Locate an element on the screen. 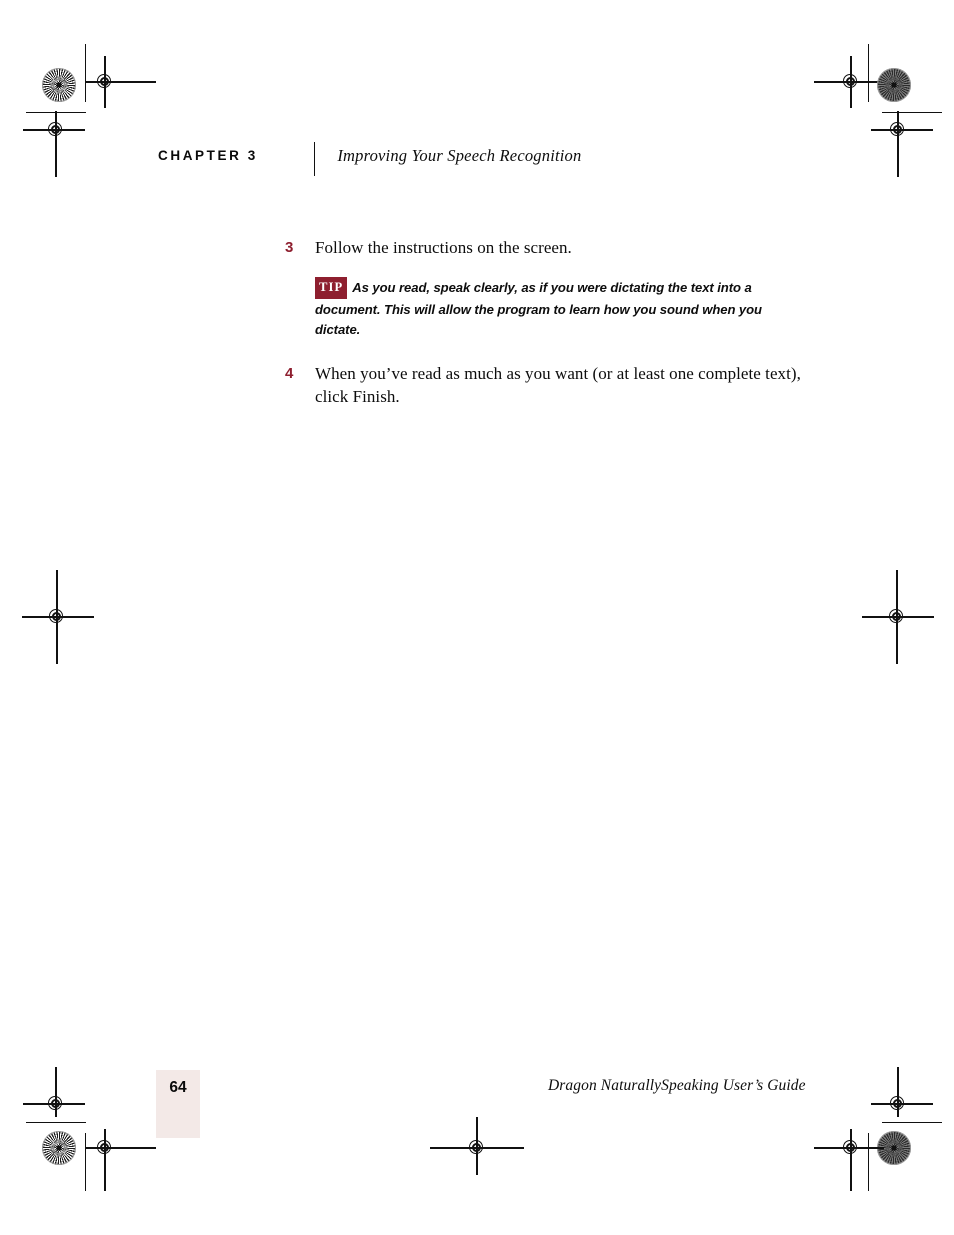  registration-crosshair-bottom-right-upper is located at coordinates (902, 1092).